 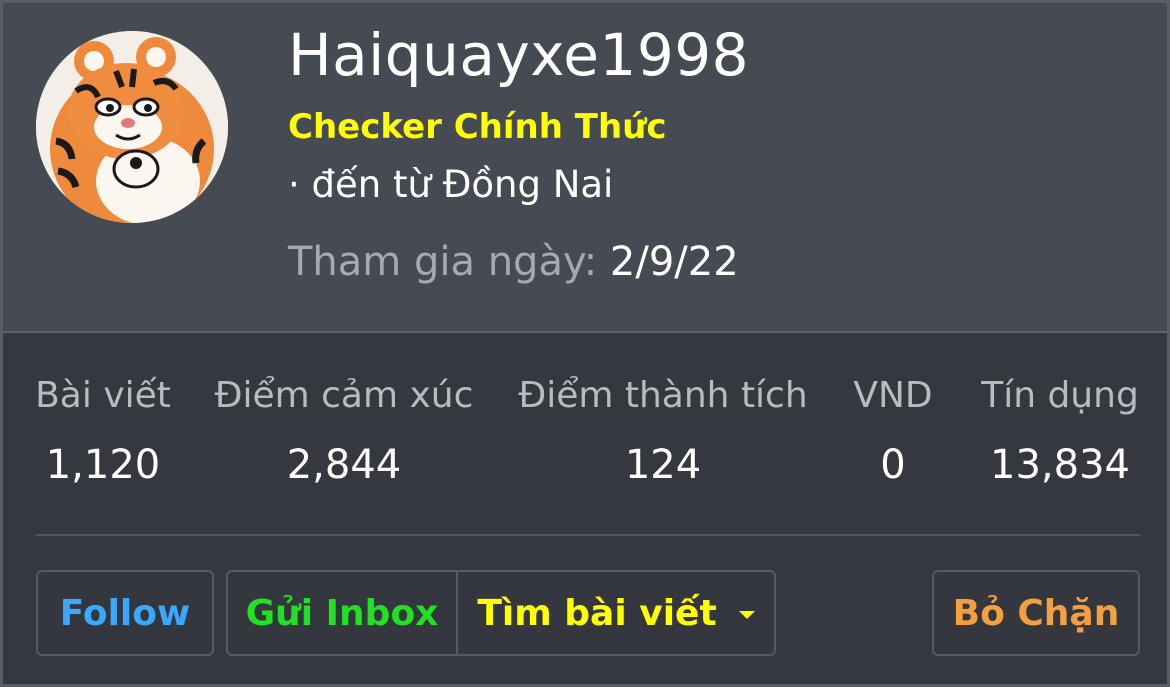 What do you see at coordinates (893, 395) in the screenshot?
I see `stat-label: VND` at bounding box center [893, 395].